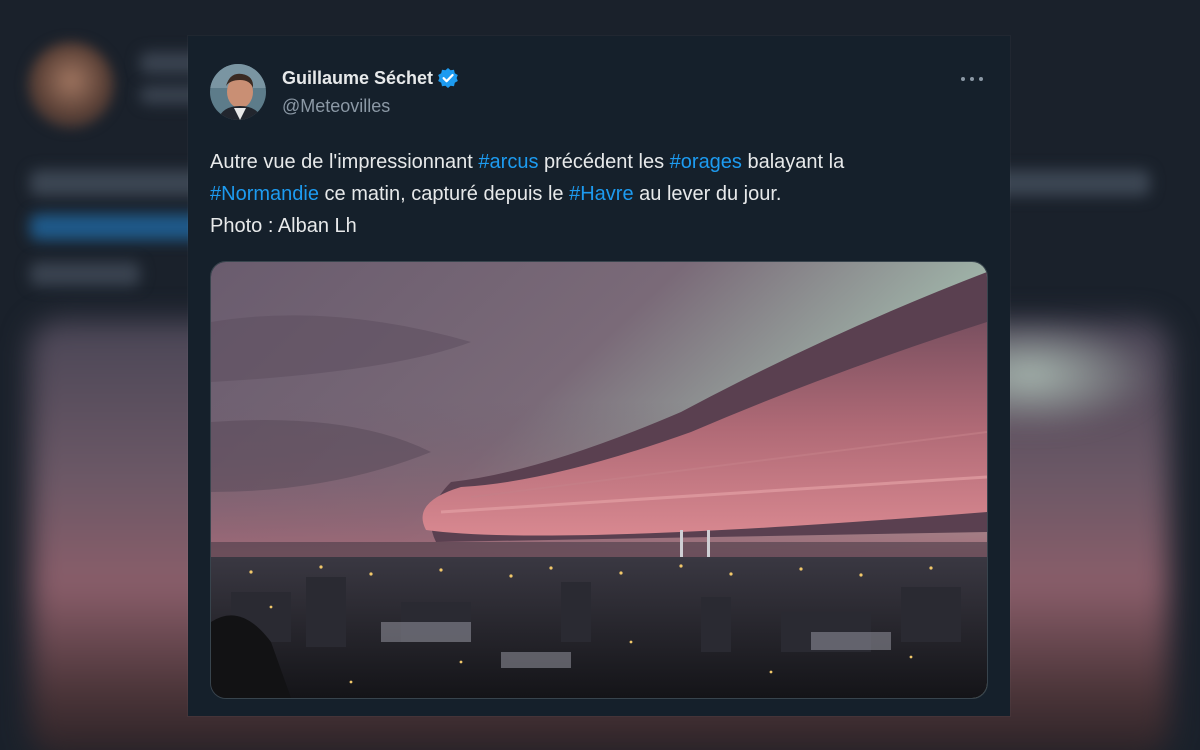 The width and height of the screenshot is (1200, 750). I want to click on author-handle: @Meteovilles, so click(336, 106).